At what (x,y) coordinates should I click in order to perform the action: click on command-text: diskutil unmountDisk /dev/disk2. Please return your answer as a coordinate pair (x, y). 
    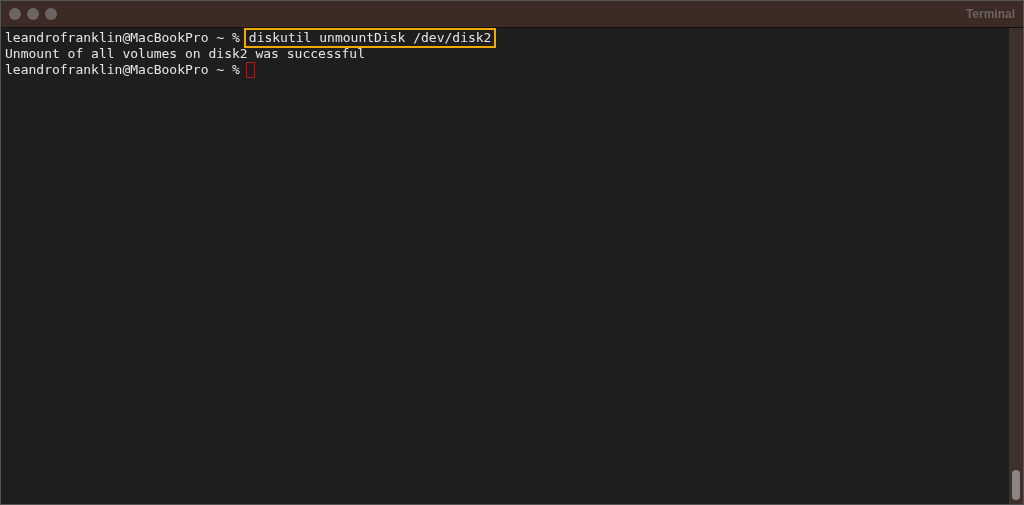
    Looking at the image, I should click on (370, 38).